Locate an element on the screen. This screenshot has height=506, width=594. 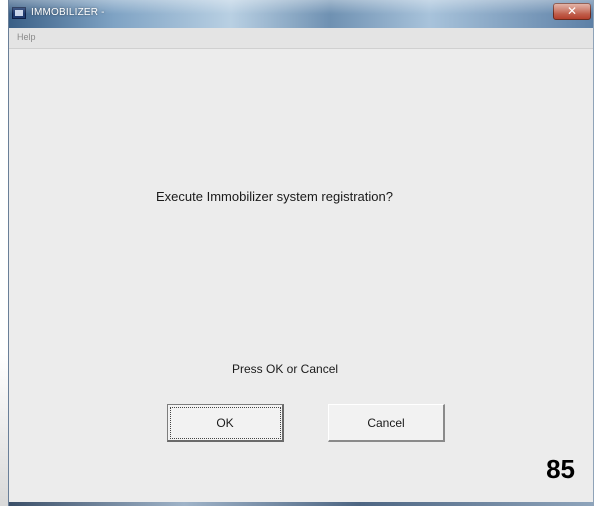
registration-prompt: Execute Immobilizer system registration? is located at coordinates (274, 196).